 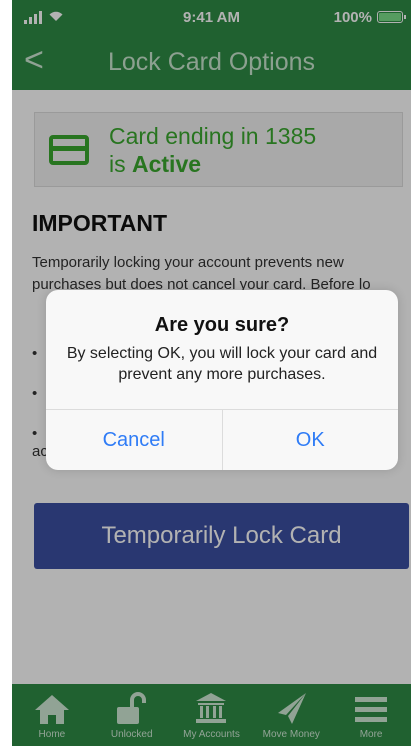 I want to click on dialog-title: Are you sure?, so click(x=222, y=325).